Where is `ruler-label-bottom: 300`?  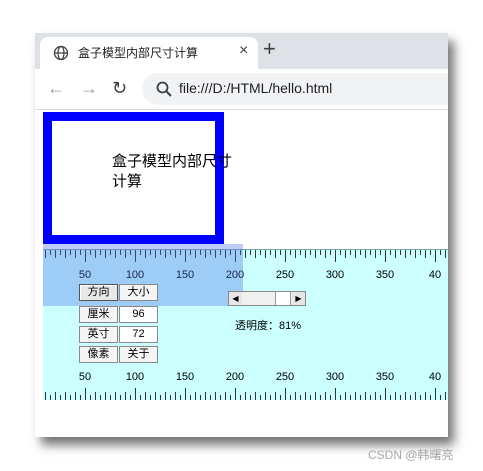
ruler-label-bottom: 300 is located at coordinates (335, 377).